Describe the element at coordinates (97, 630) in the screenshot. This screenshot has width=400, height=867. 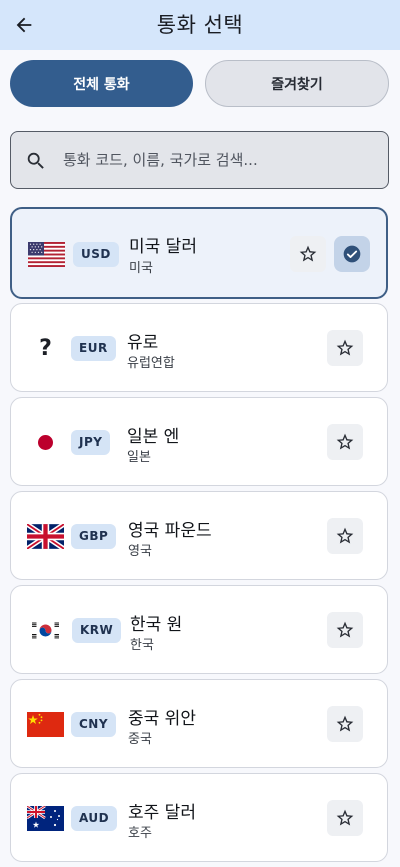
I see `currency-code-badge: KRW` at that location.